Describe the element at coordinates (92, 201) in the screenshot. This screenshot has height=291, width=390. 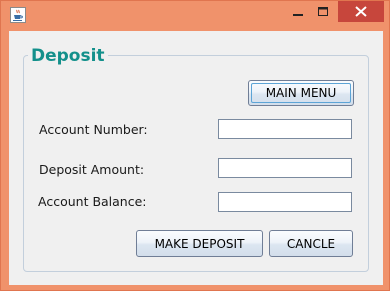
I see `account-balance-label: Account Balance:` at that location.